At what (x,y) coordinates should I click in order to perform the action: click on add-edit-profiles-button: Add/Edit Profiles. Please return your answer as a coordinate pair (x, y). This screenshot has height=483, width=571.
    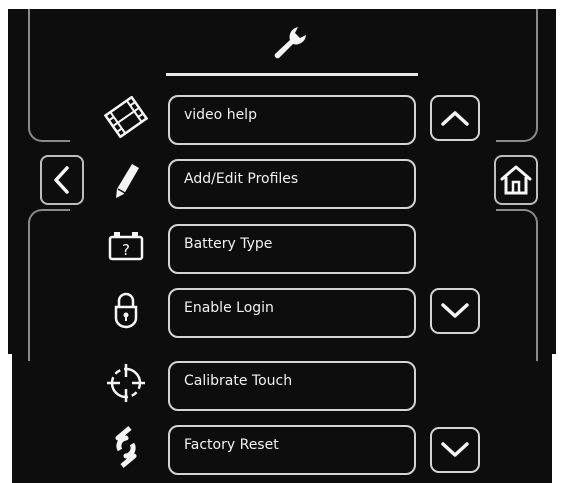
    Looking at the image, I should click on (292, 184).